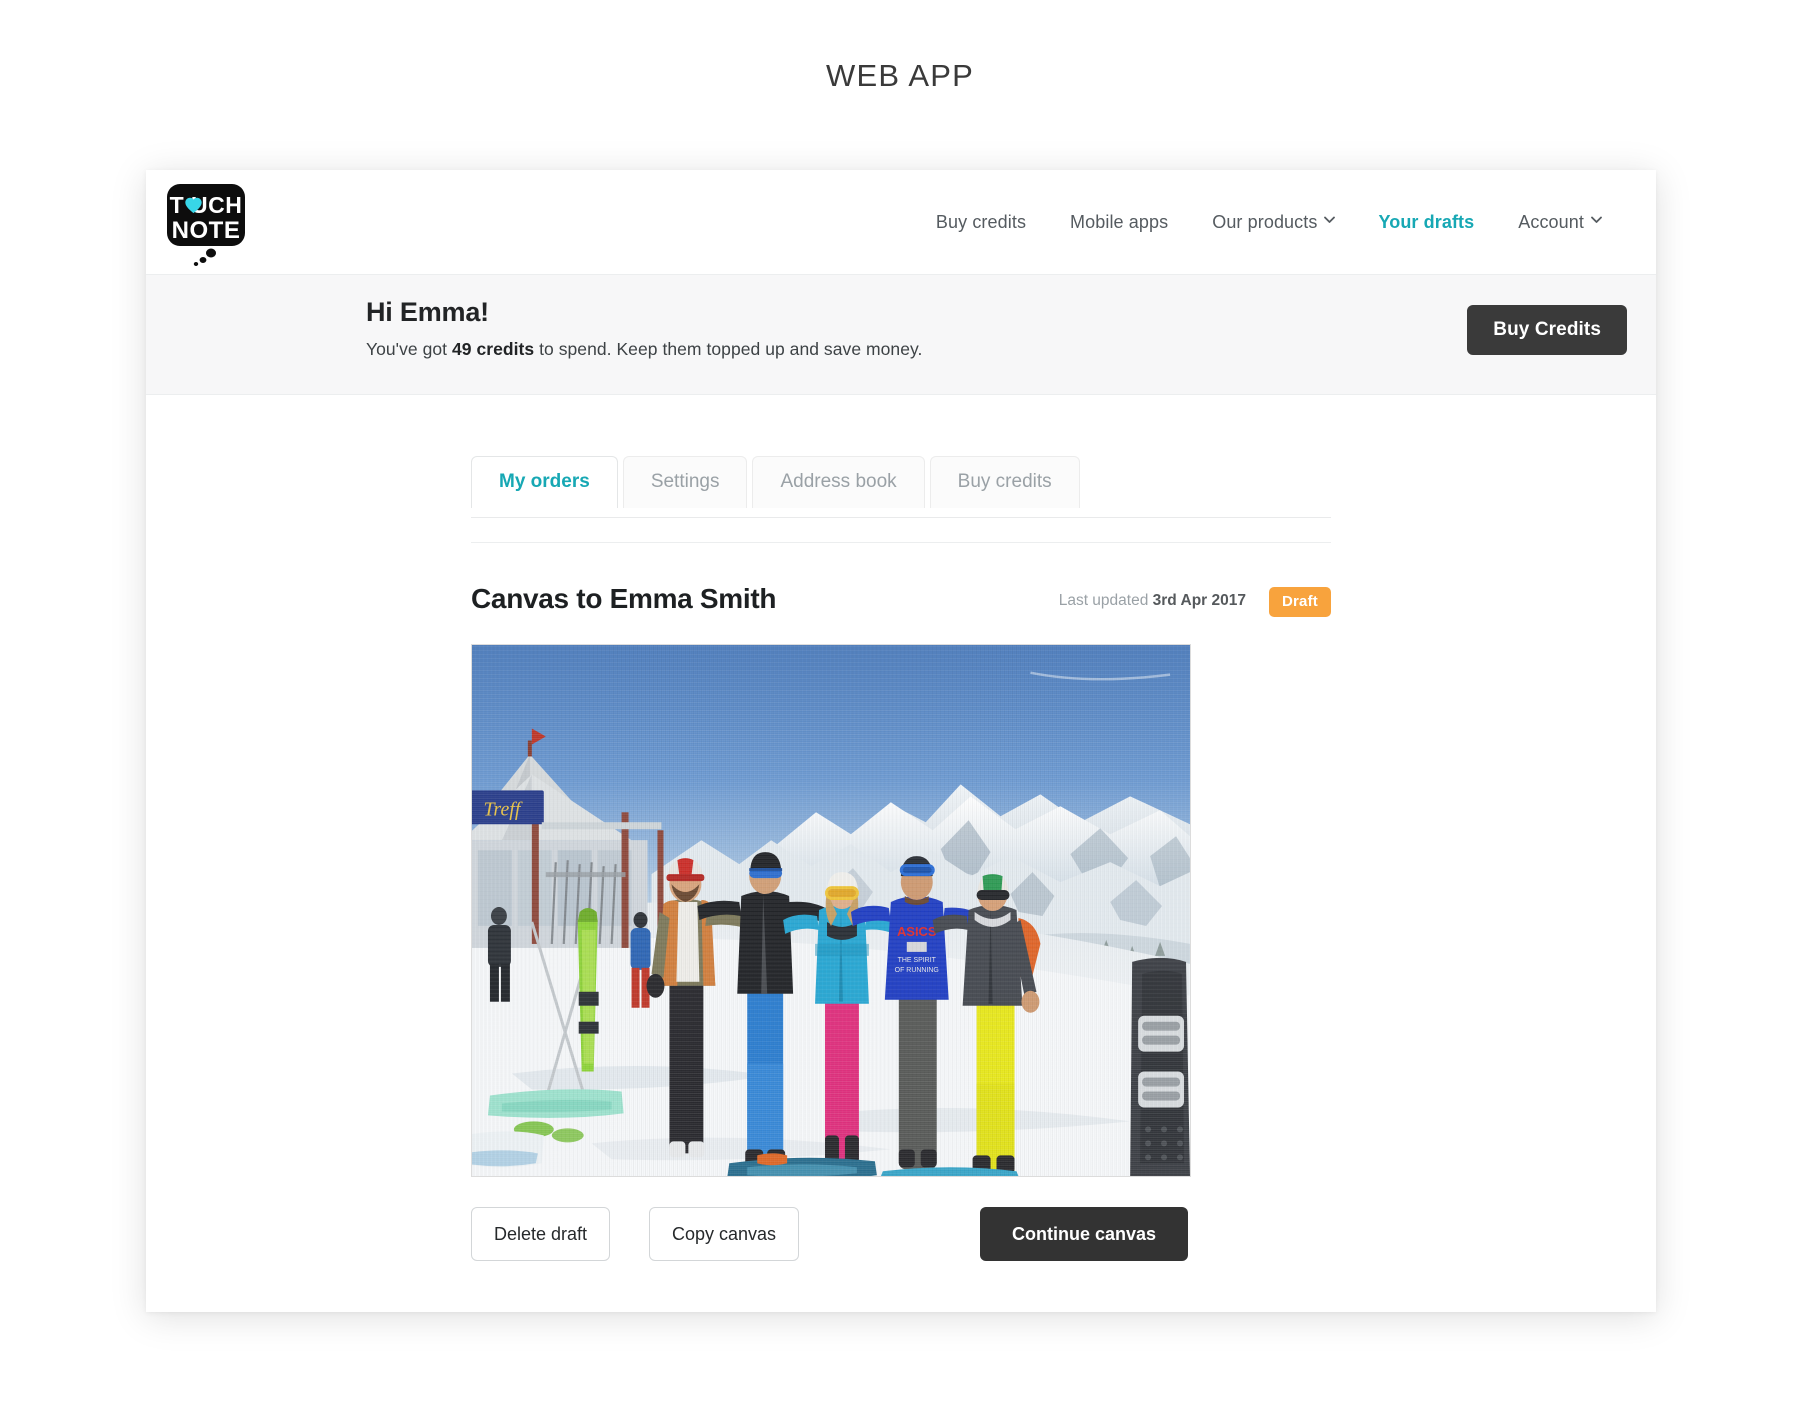 Image resolution: width=1800 pixels, height=1404 pixels. Describe the element at coordinates (206, 230) in the screenshot. I see `svg-text: NOTE` at that location.